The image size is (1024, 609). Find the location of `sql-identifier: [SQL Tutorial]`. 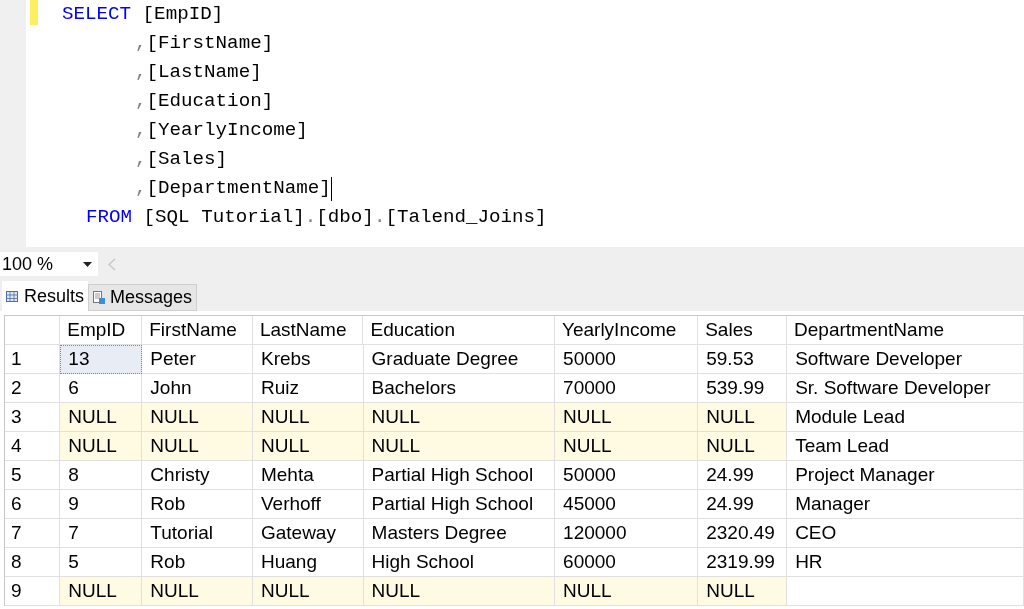

sql-identifier: [SQL Tutorial] is located at coordinates (223, 217).